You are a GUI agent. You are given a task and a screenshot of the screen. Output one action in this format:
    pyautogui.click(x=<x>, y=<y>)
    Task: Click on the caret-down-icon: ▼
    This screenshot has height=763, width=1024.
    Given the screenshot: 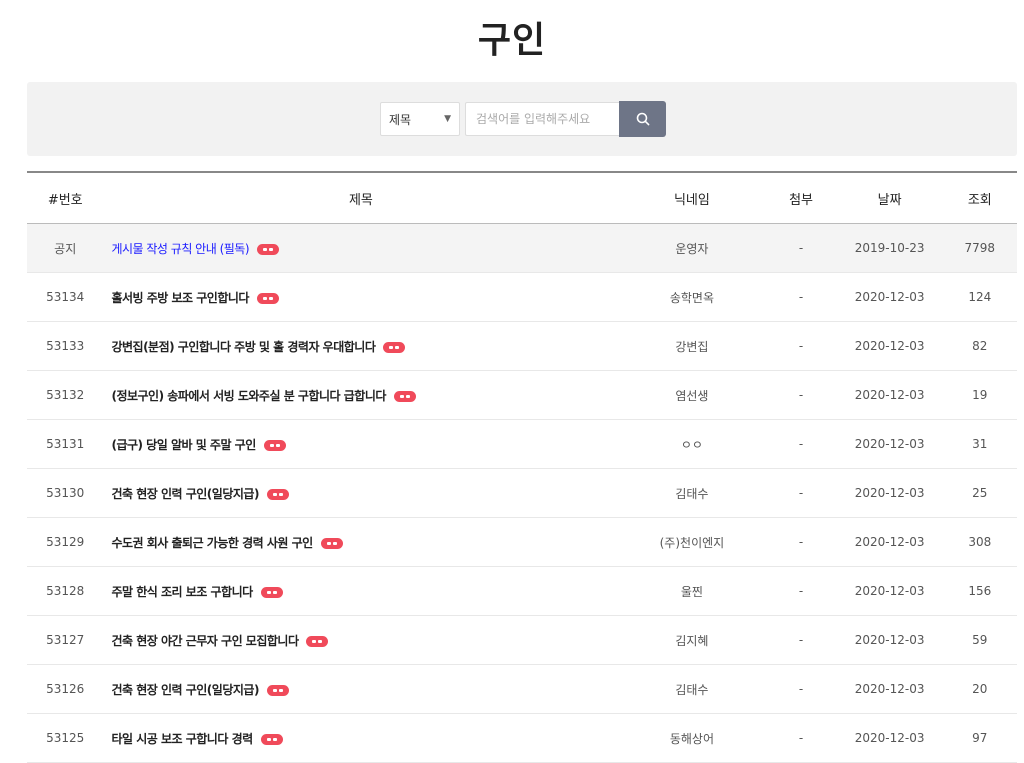 What is the action you would take?
    pyautogui.click(x=447, y=119)
    